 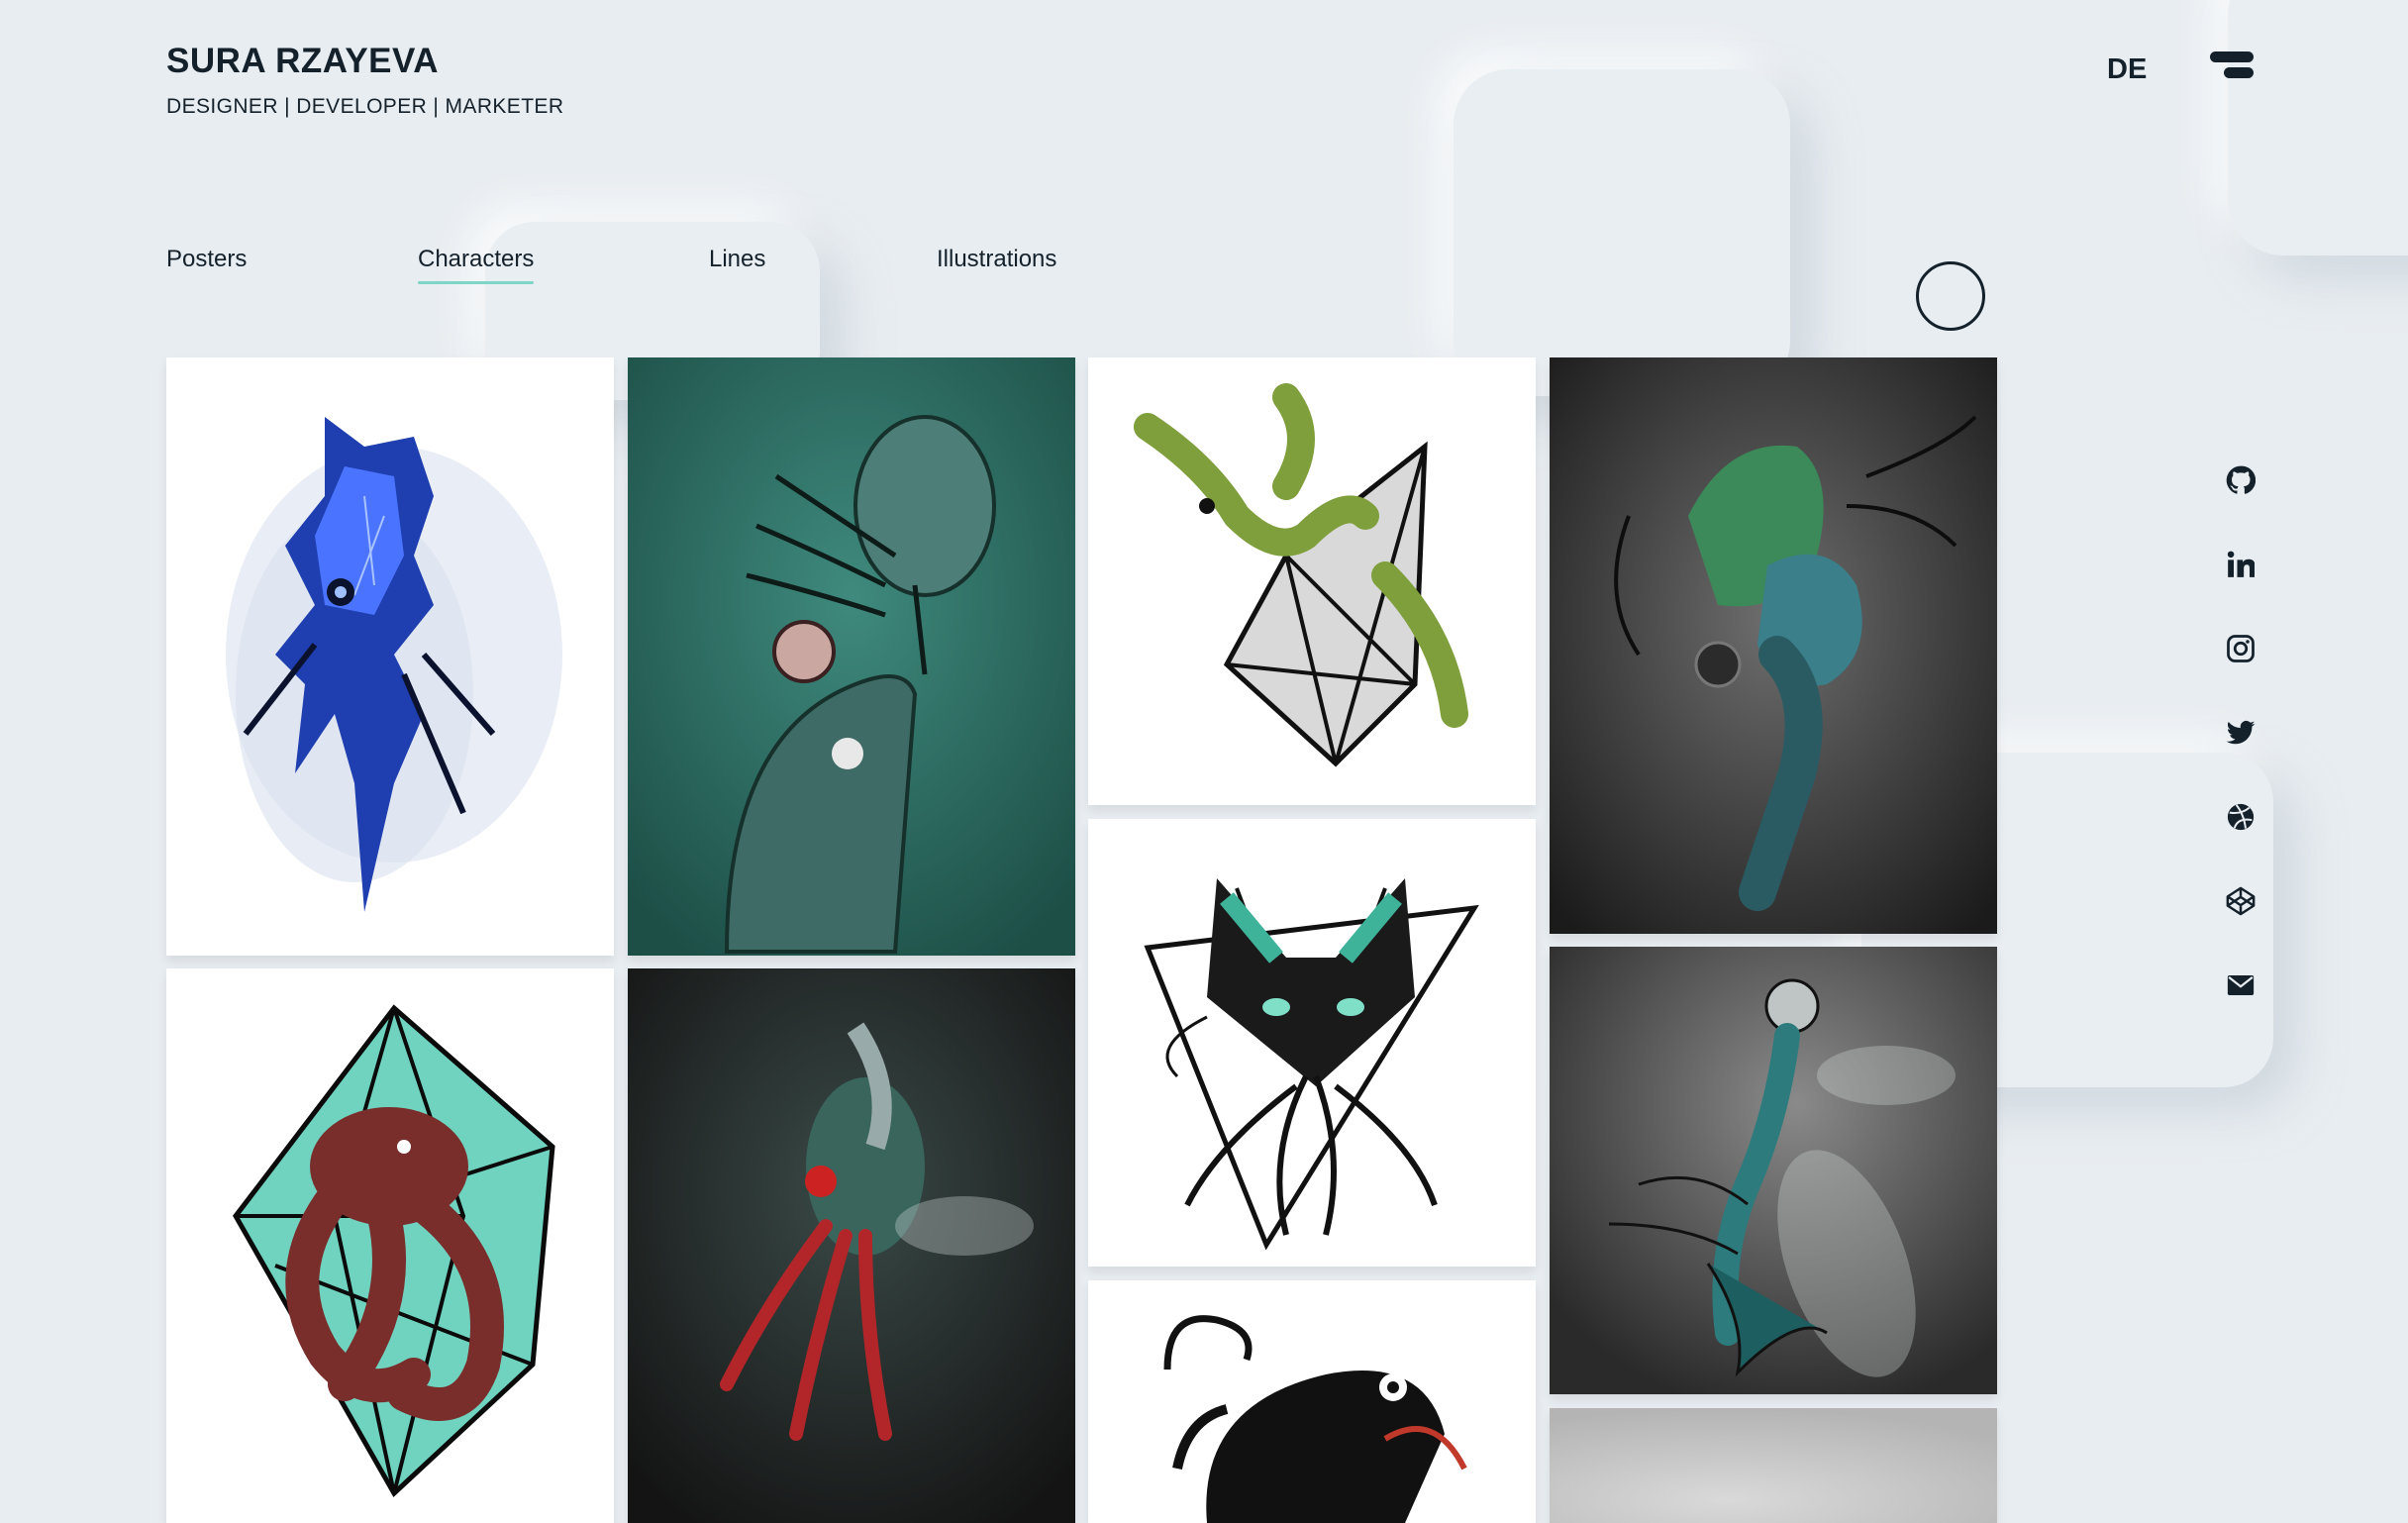 I want to click on menu-icon, so click(x=2230, y=64).